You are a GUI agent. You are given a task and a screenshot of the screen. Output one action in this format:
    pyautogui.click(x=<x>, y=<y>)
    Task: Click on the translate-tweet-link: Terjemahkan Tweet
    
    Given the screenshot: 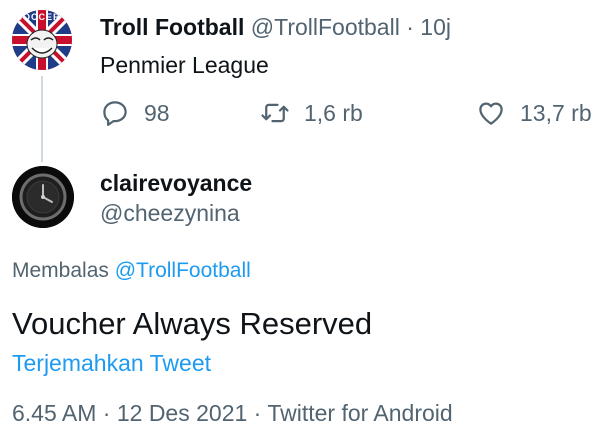 What is the action you would take?
    pyautogui.click(x=111, y=363)
    